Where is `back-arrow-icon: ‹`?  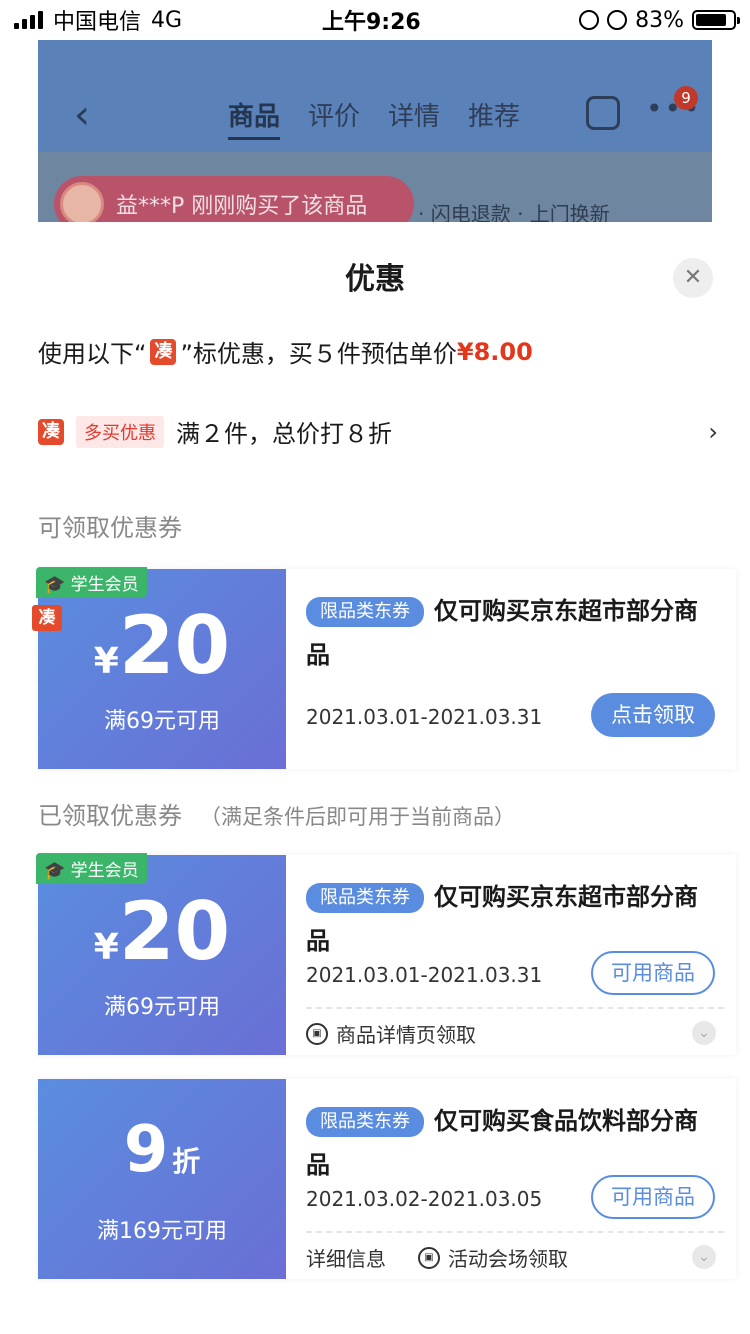 back-arrow-icon: ‹ is located at coordinates (82, 115).